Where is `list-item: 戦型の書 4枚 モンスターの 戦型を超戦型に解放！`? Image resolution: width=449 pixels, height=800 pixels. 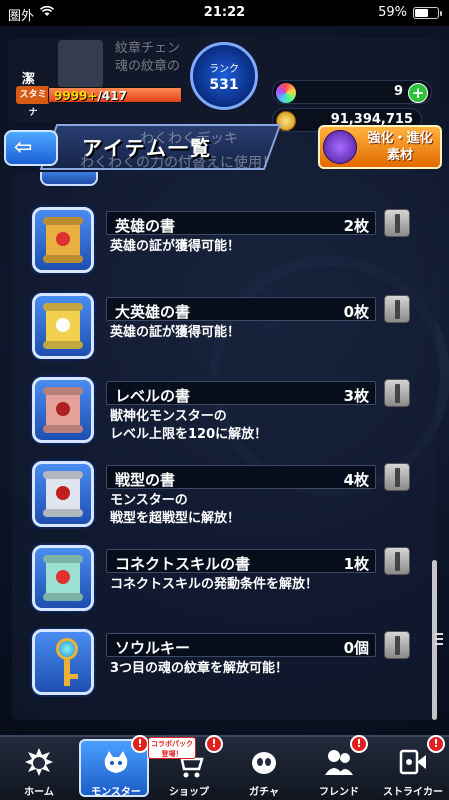
list-item: 戦型の書 4枚 モンスターの 戦型を超戦型に解放！ is located at coordinates (223, 497).